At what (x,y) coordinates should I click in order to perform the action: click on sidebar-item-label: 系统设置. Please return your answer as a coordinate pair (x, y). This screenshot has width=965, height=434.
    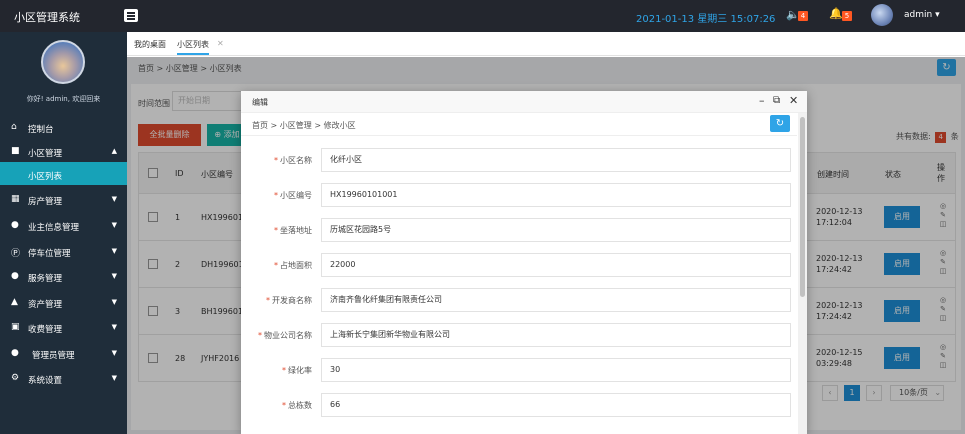
    Looking at the image, I should click on (45, 381).